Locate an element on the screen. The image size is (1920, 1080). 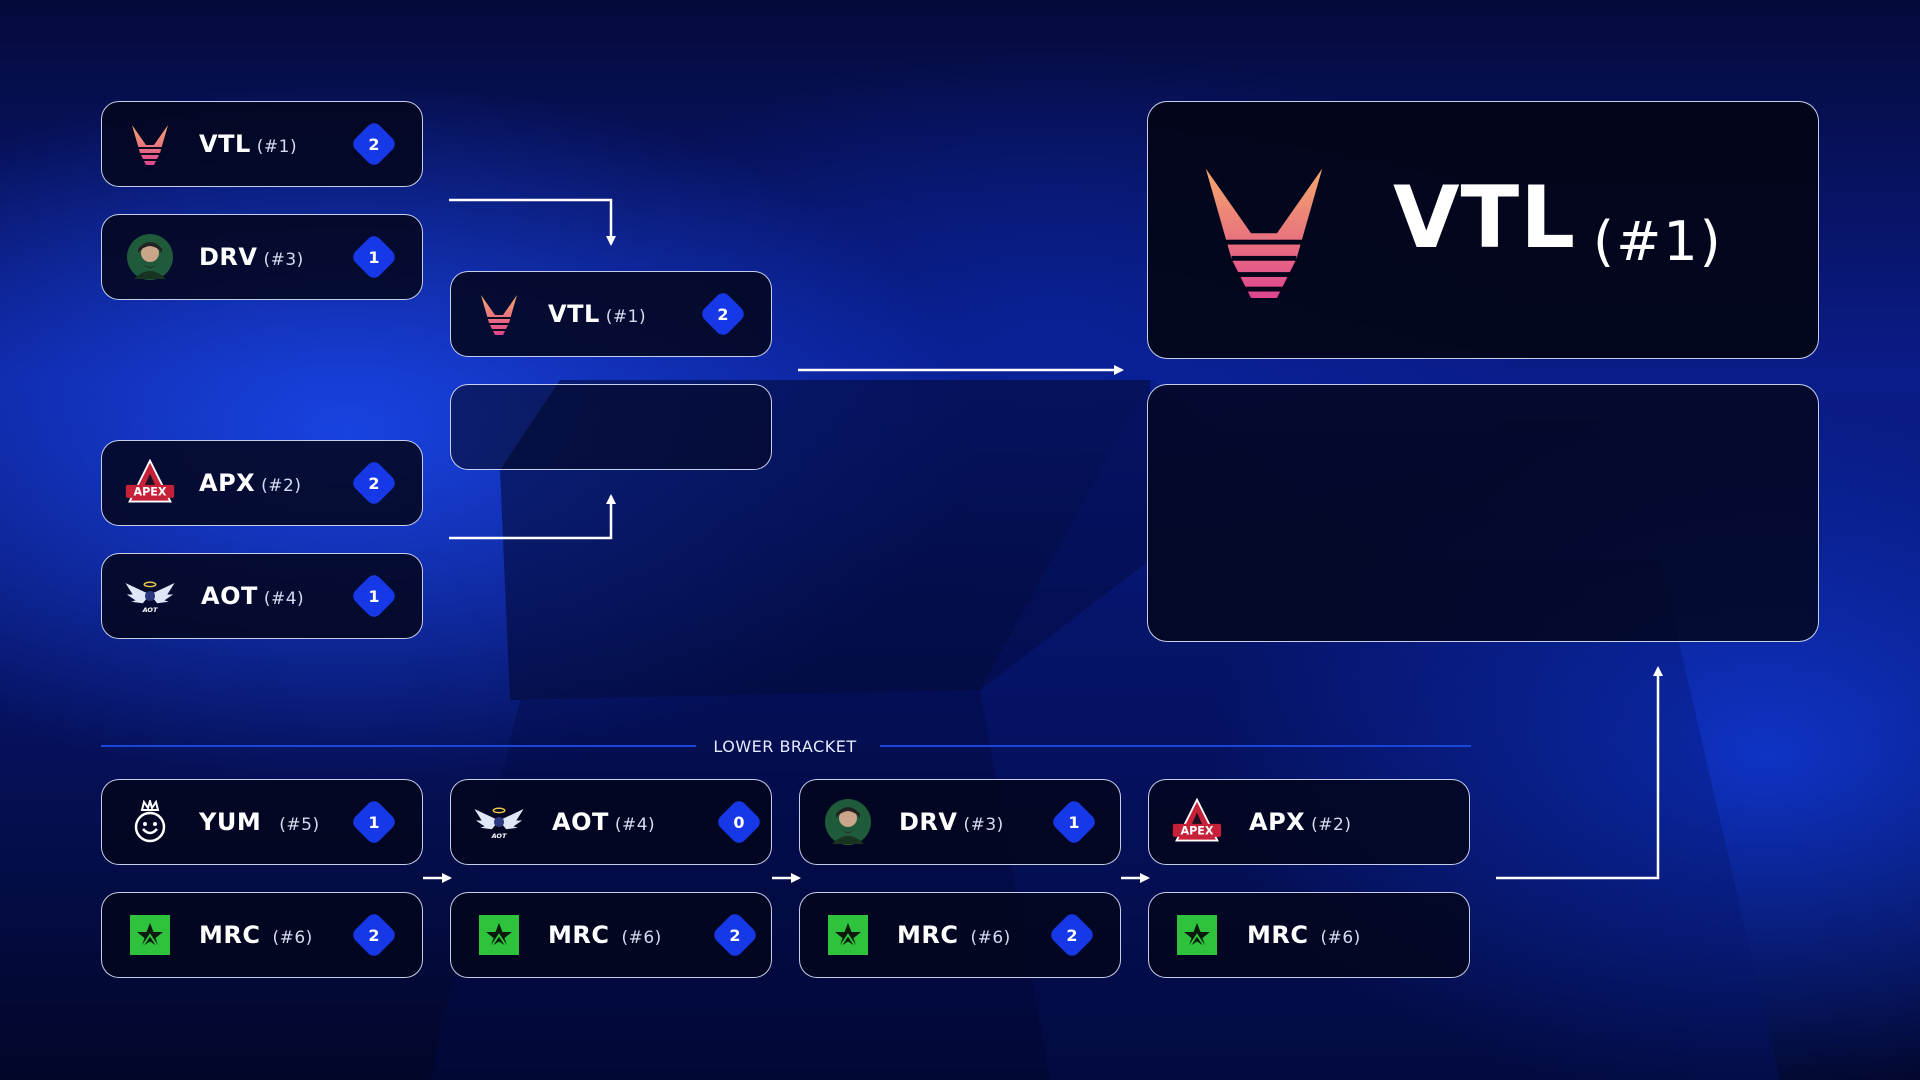
upper-final-empty-slot is located at coordinates (611, 427).